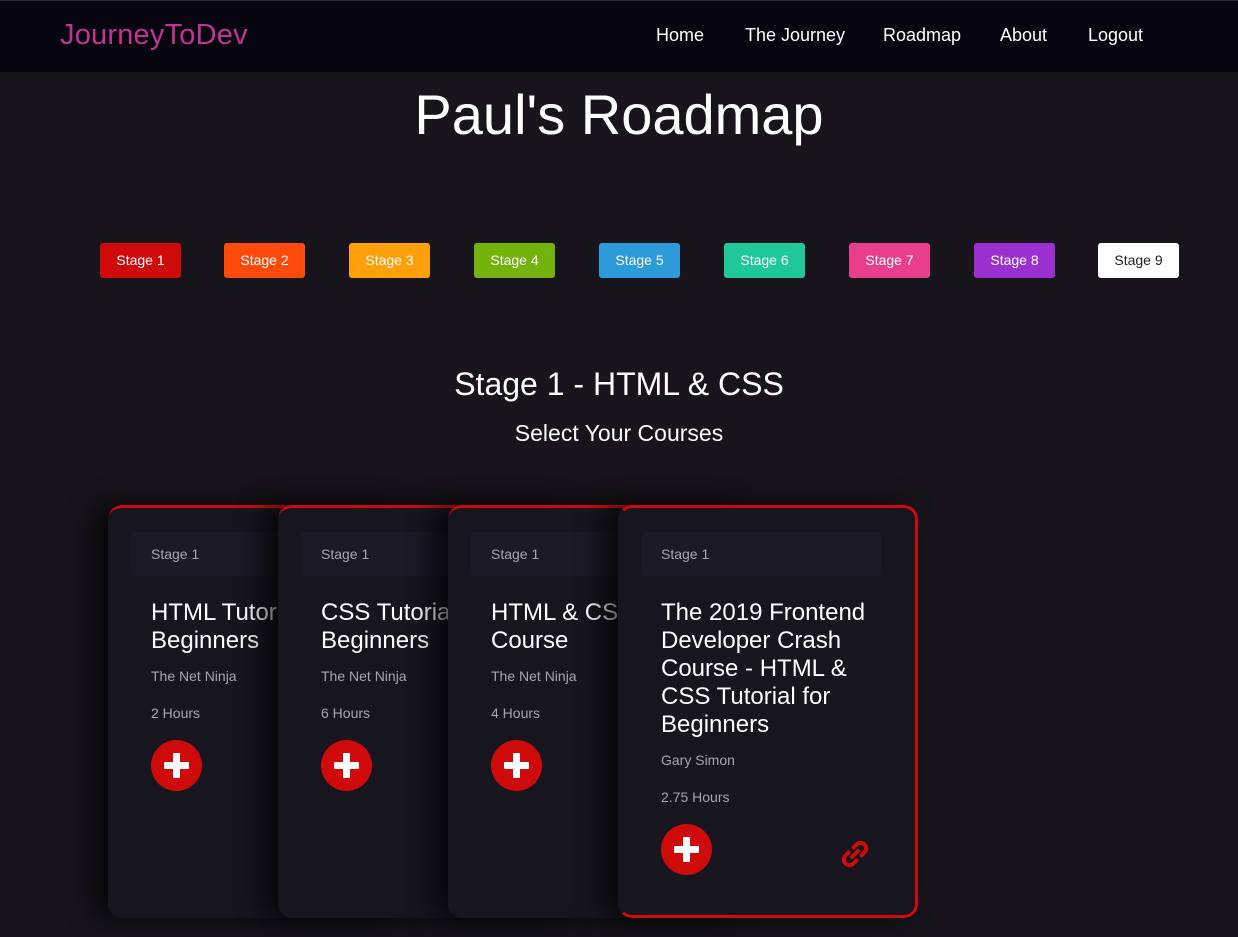 The width and height of the screenshot is (1238, 937). What do you see at coordinates (680, 35) in the screenshot?
I see `nav-link-home: Home` at bounding box center [680, 35].